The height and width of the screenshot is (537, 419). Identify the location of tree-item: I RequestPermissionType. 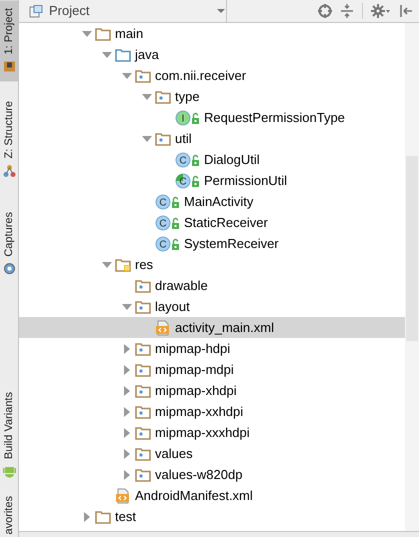
(212, 117).